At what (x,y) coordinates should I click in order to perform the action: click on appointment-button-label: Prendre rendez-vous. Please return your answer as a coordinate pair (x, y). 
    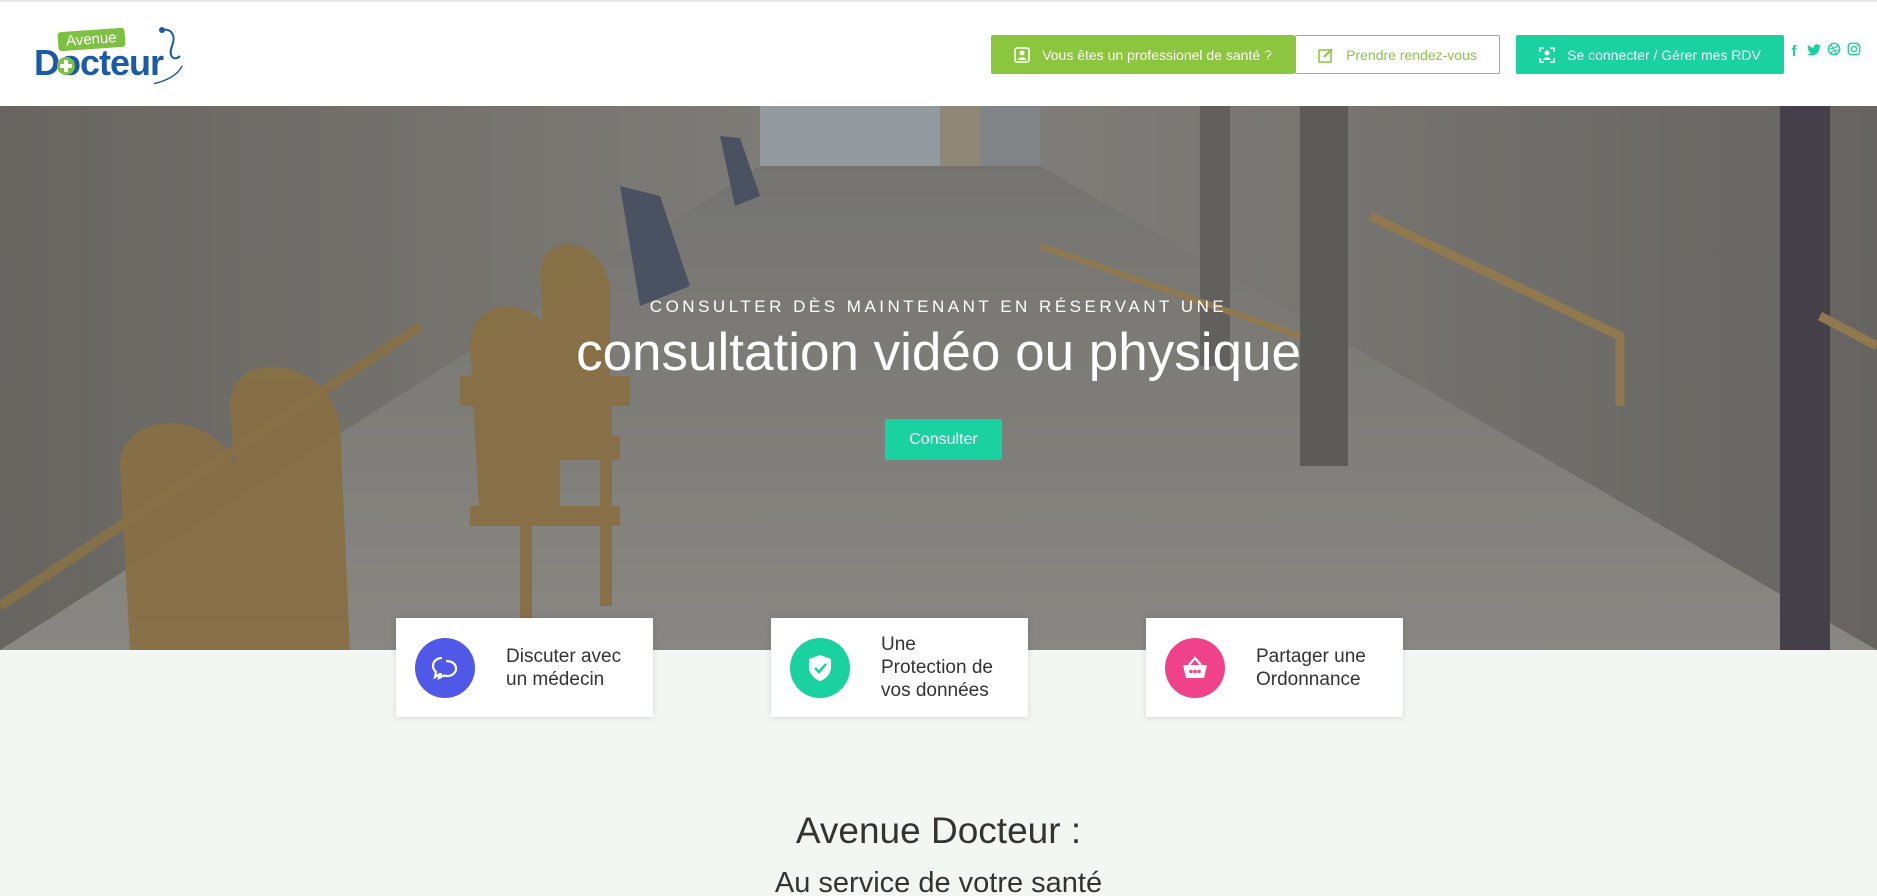
    Looking at the image, I should click on (1411, 54).